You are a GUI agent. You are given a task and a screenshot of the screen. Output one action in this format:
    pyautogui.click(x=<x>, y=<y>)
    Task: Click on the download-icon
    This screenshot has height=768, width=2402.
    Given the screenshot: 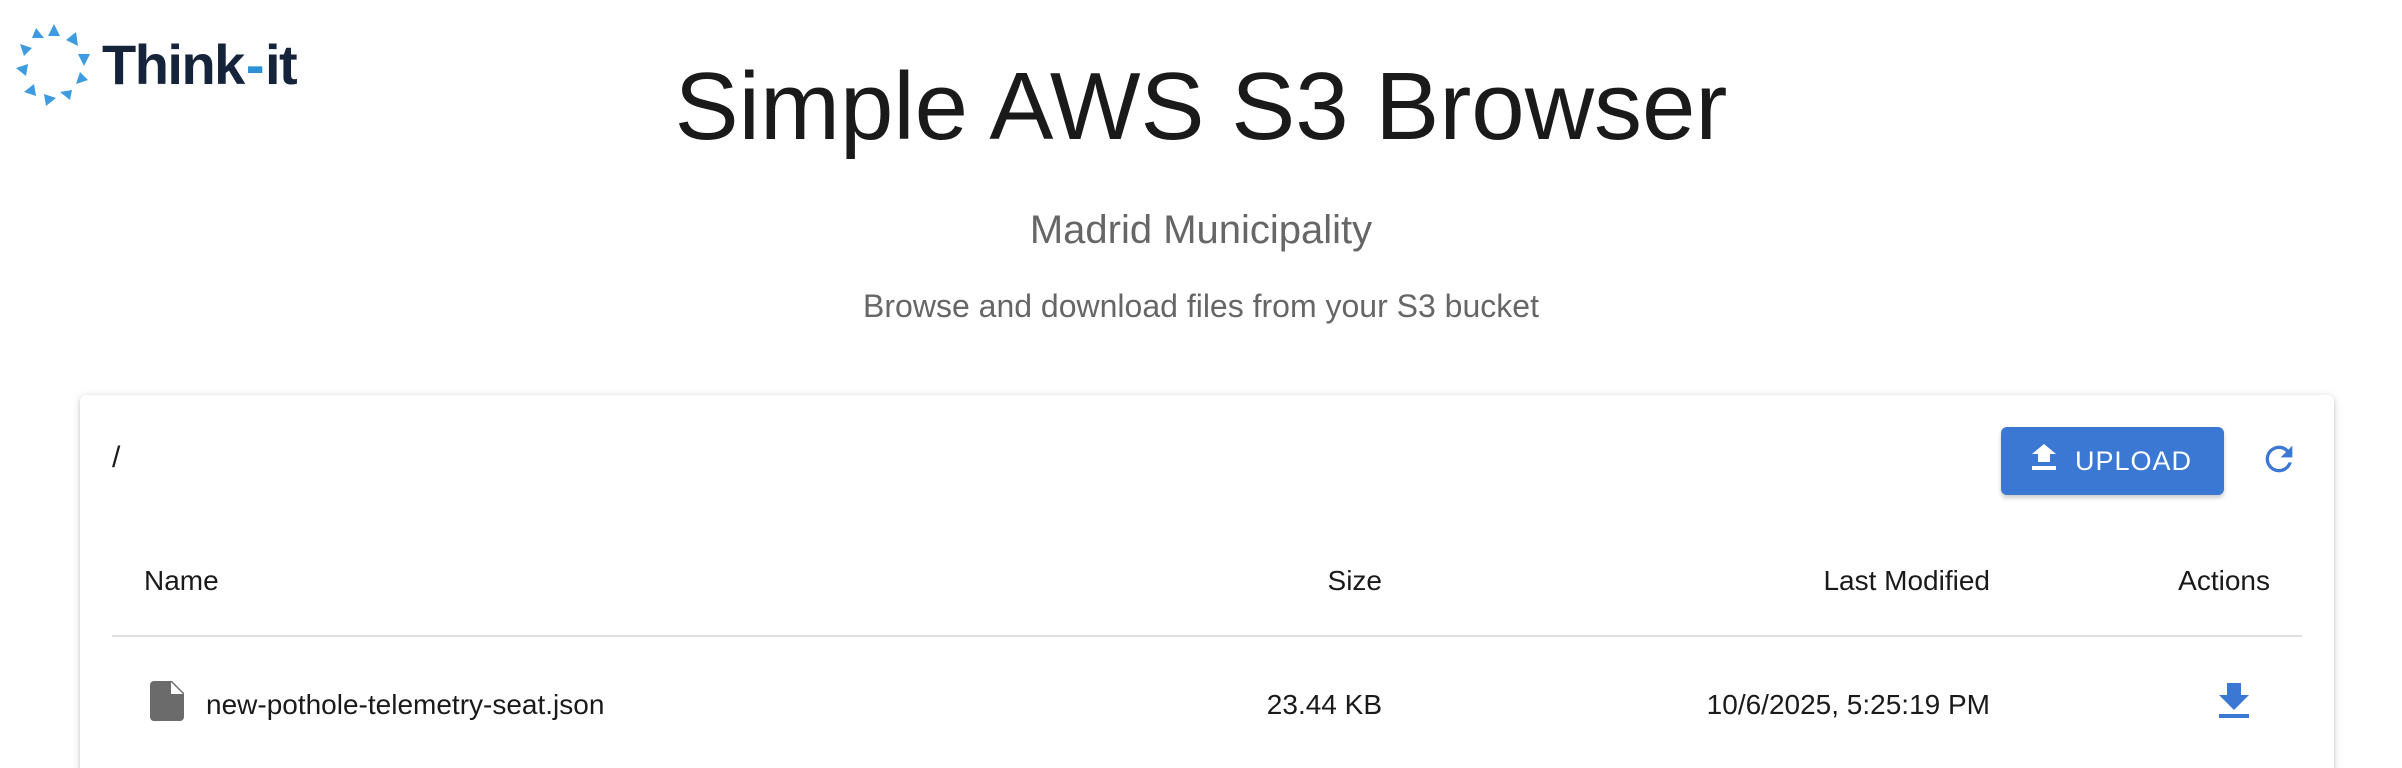 What is the action you would take?
    pyautogui.click(x=2234, y=704)
    